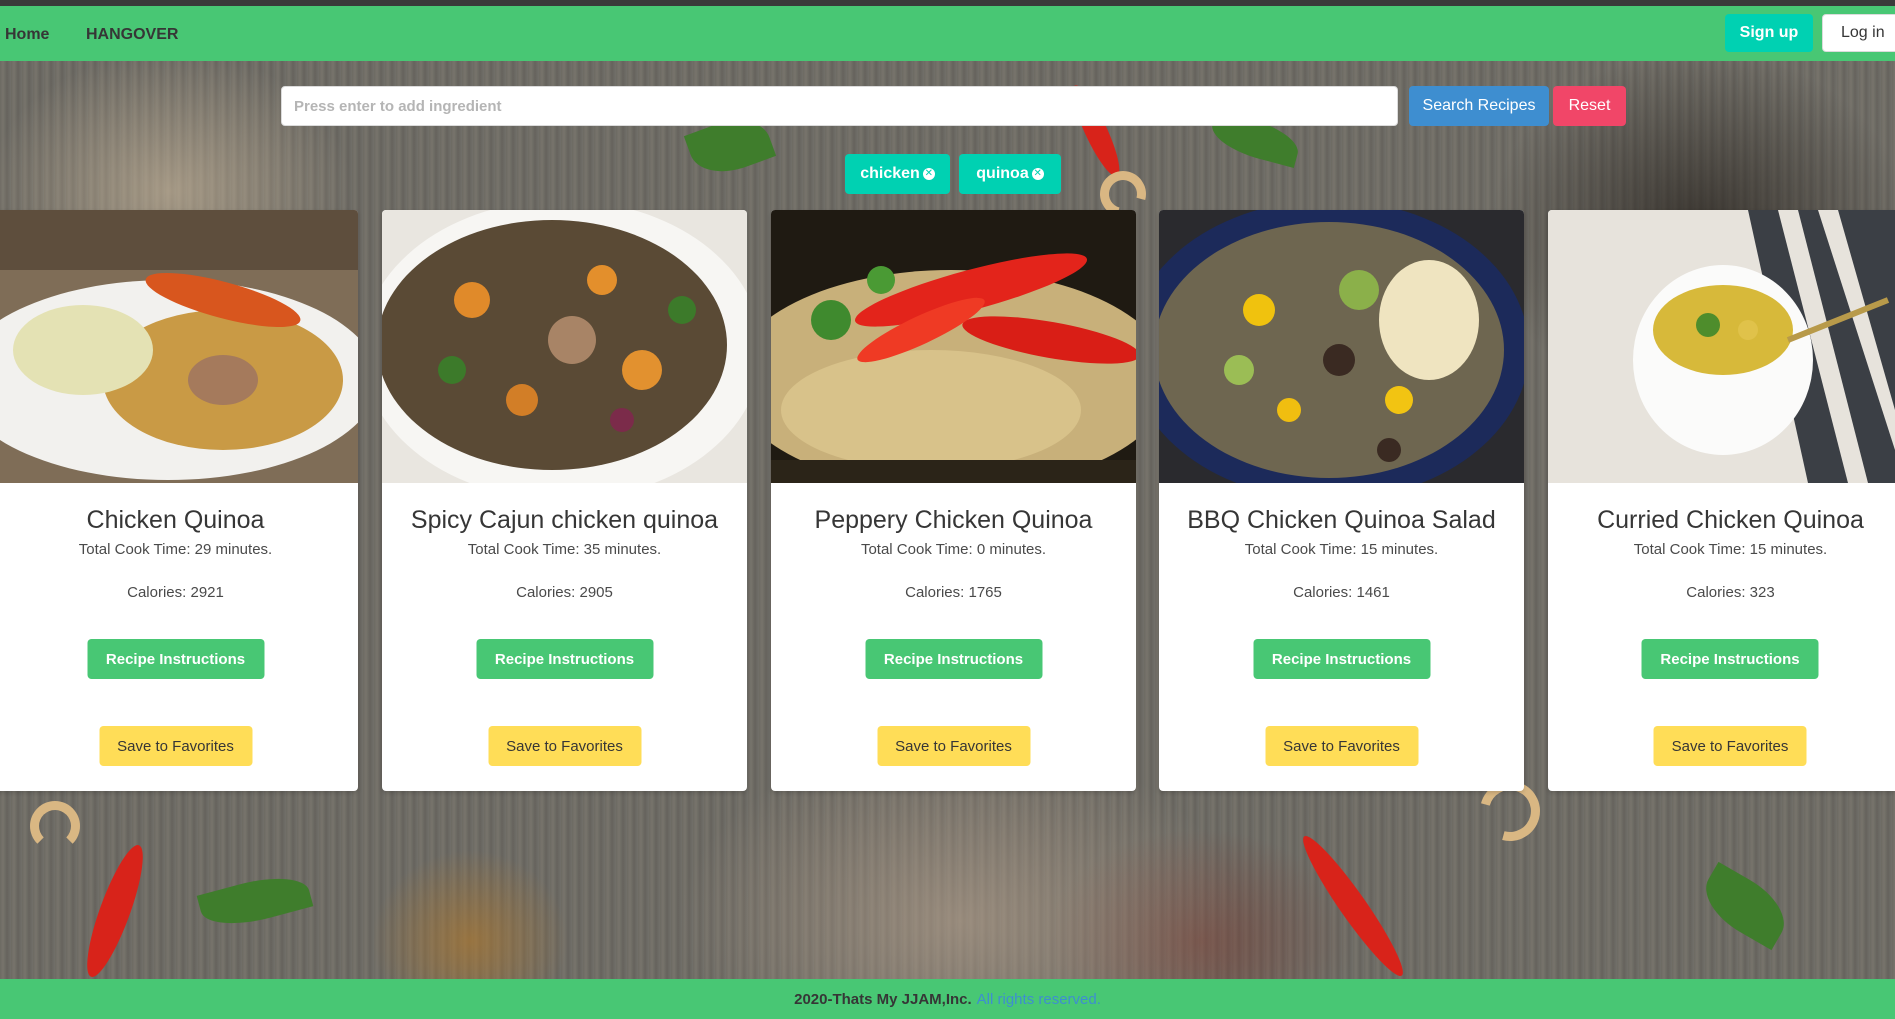 This screenshot has height=1019, width=1895. I want to click on signup-button: Sign up, so click(1769, 33).